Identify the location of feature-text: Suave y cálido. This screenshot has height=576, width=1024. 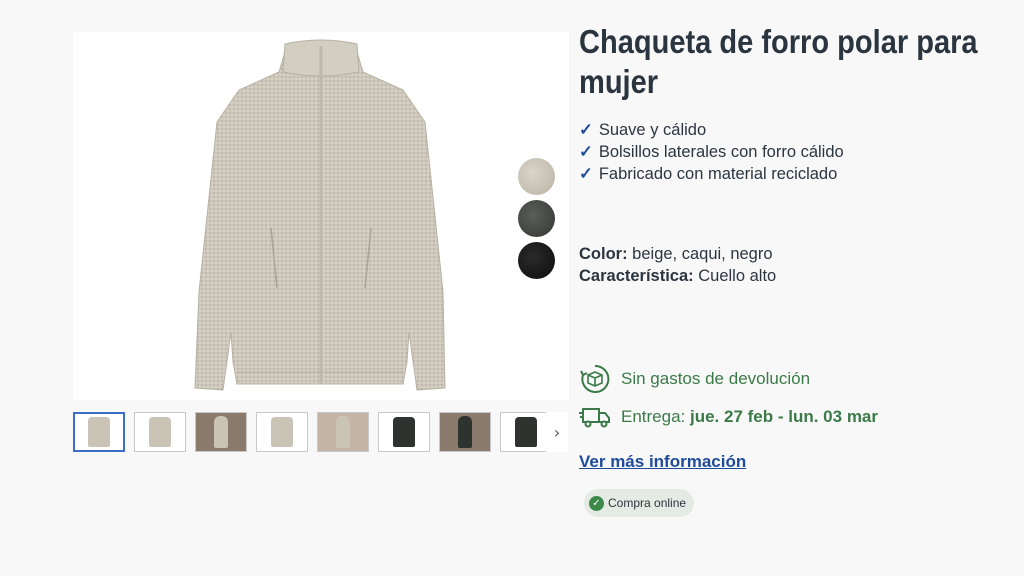
(652, 130).